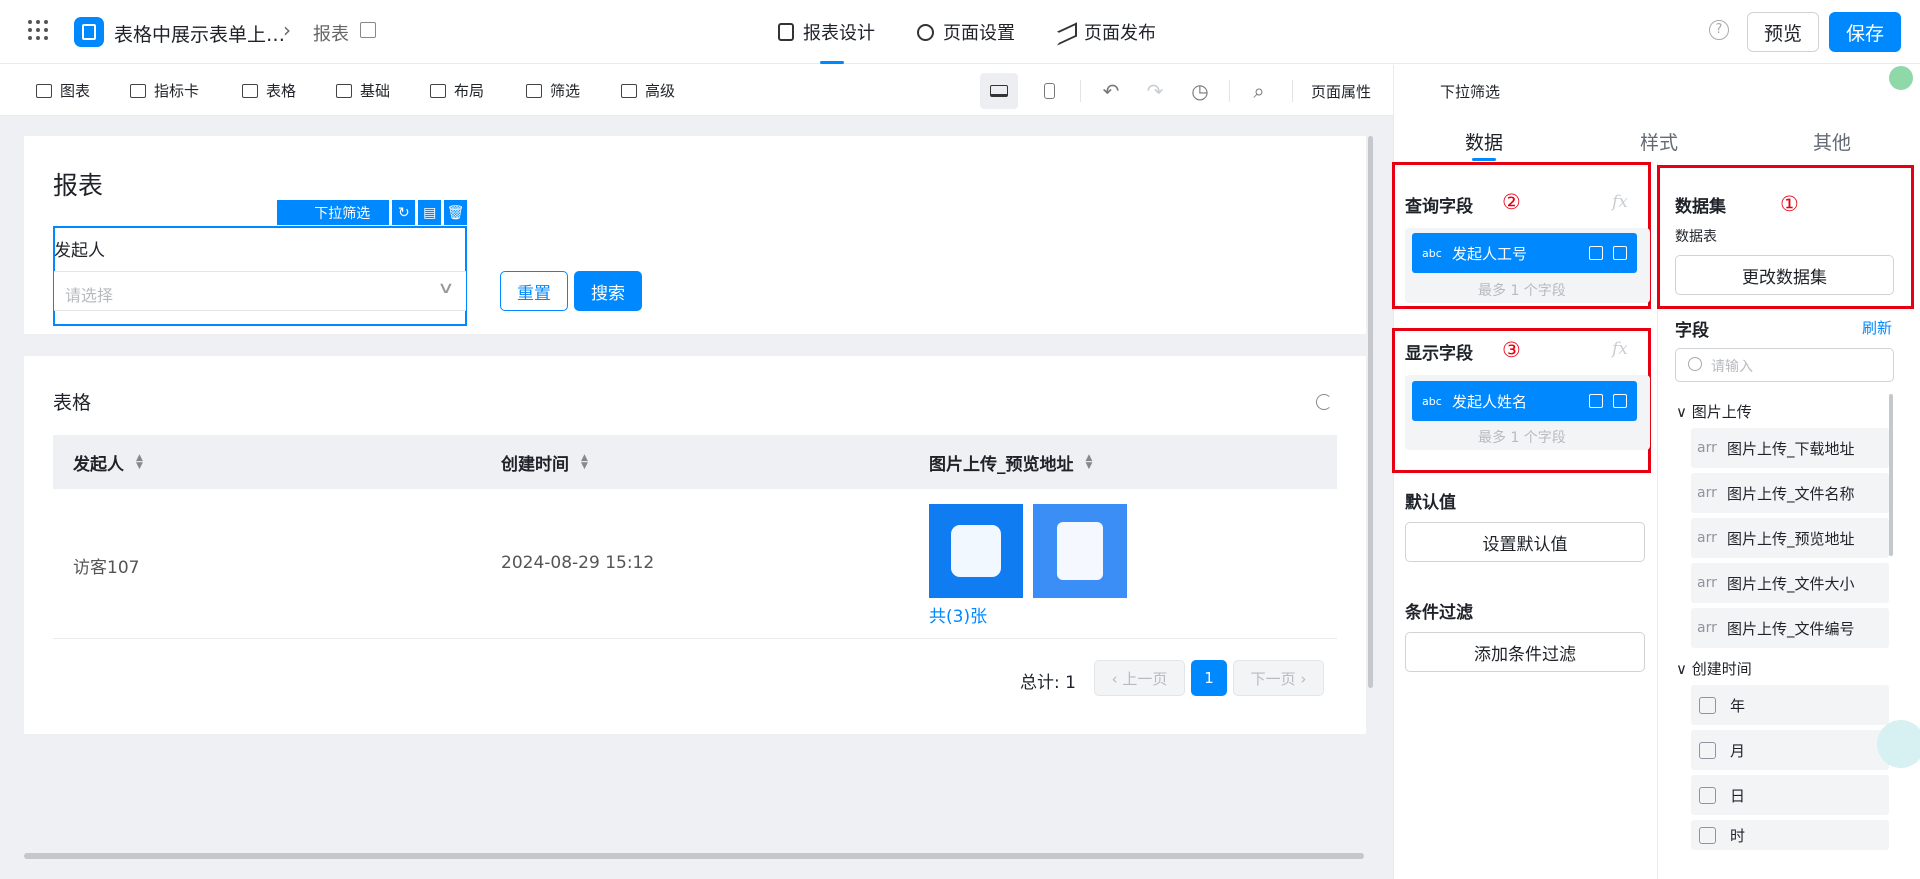 The height and width of the screenshot is (879, 1920). Describe the element at coordinates (1790, 705) in the screenshot. I see `field-item: 年` at that location.